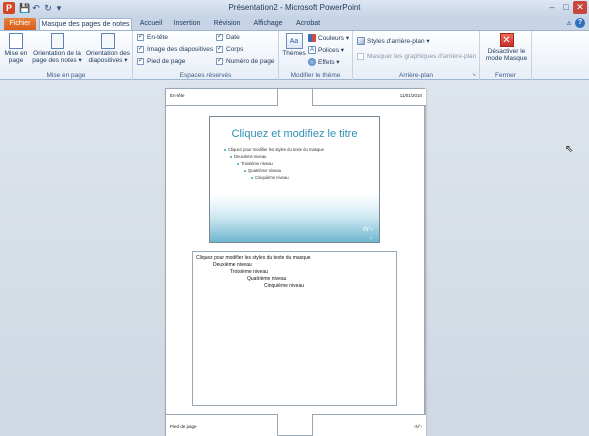  What do you see at coordinates (312, 50) in the screenshot?
I see `fonts-icon: A` at bounding box center [312, 50].